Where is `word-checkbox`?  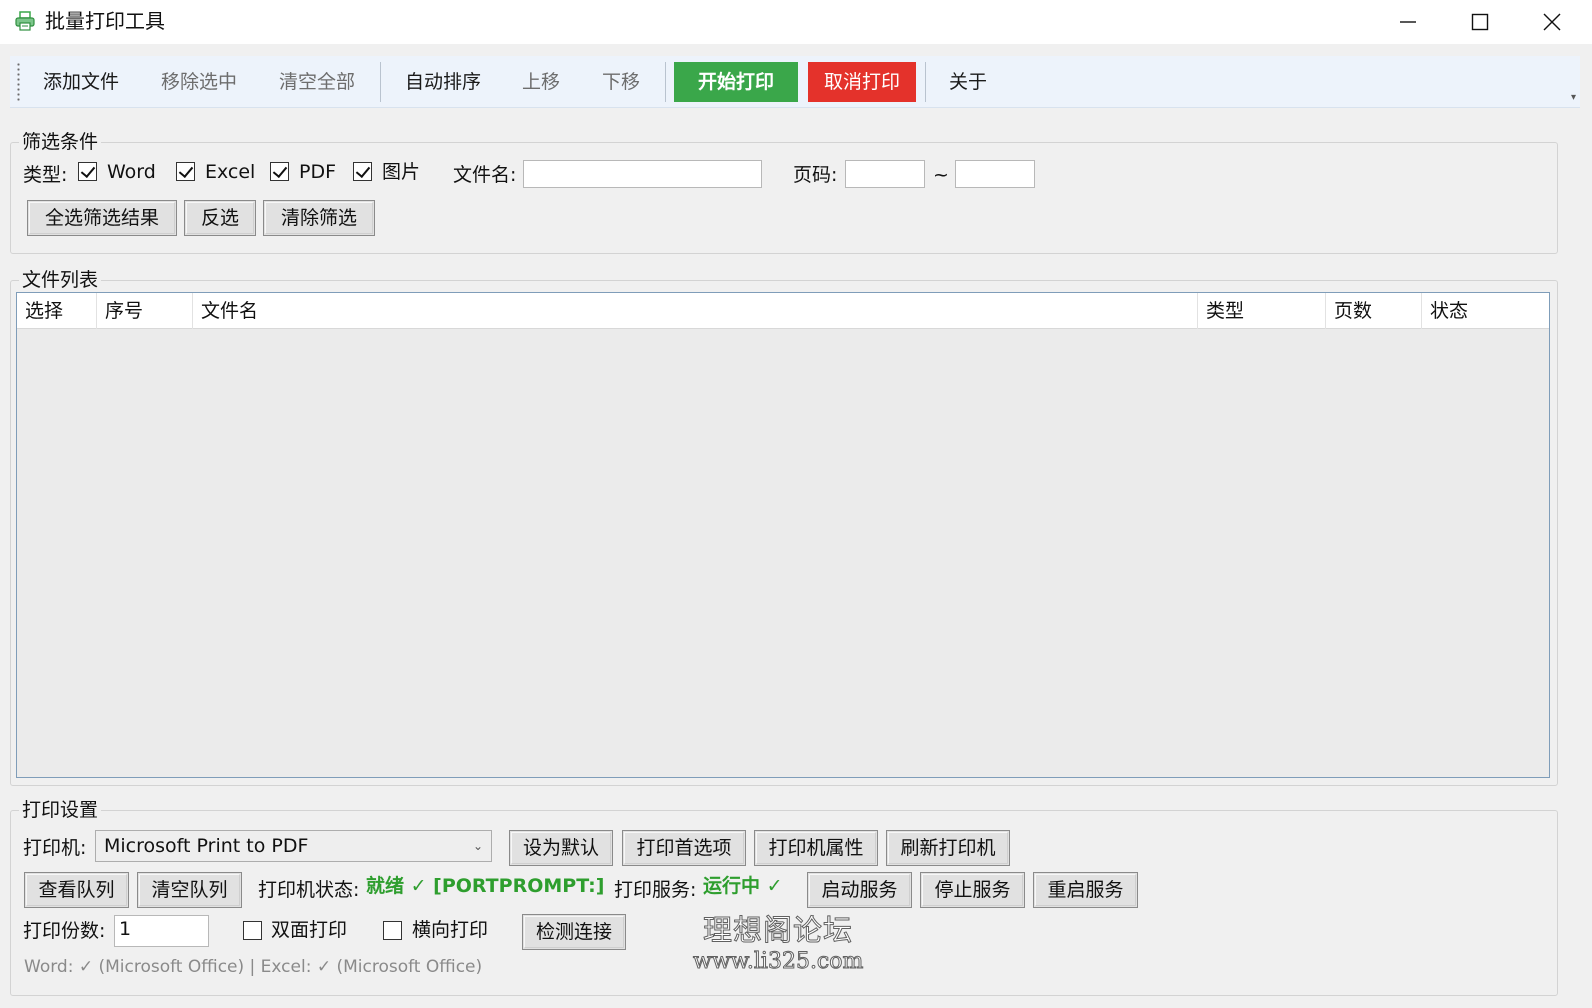
word-checkbox is located at coordinates (87, 171).